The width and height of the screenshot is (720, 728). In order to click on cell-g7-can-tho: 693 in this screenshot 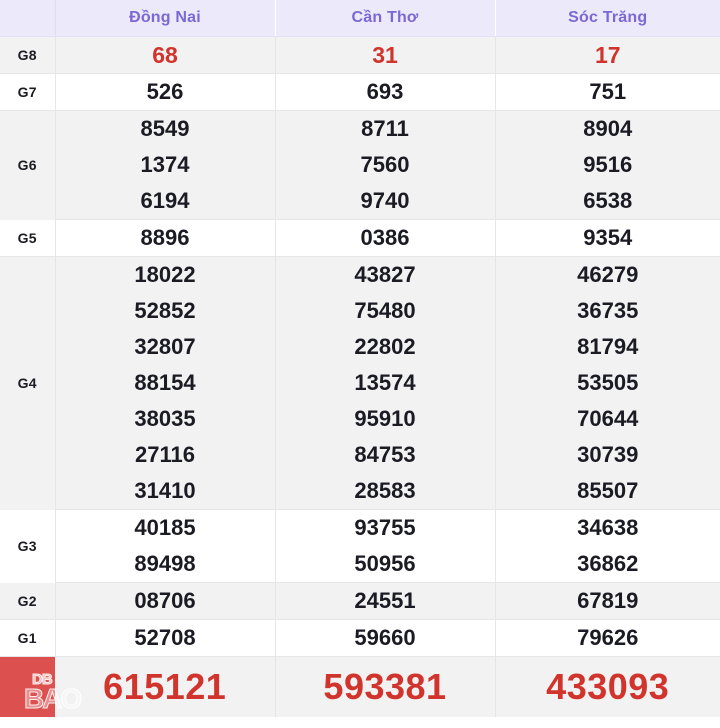, I will do `click(385, 92)`.